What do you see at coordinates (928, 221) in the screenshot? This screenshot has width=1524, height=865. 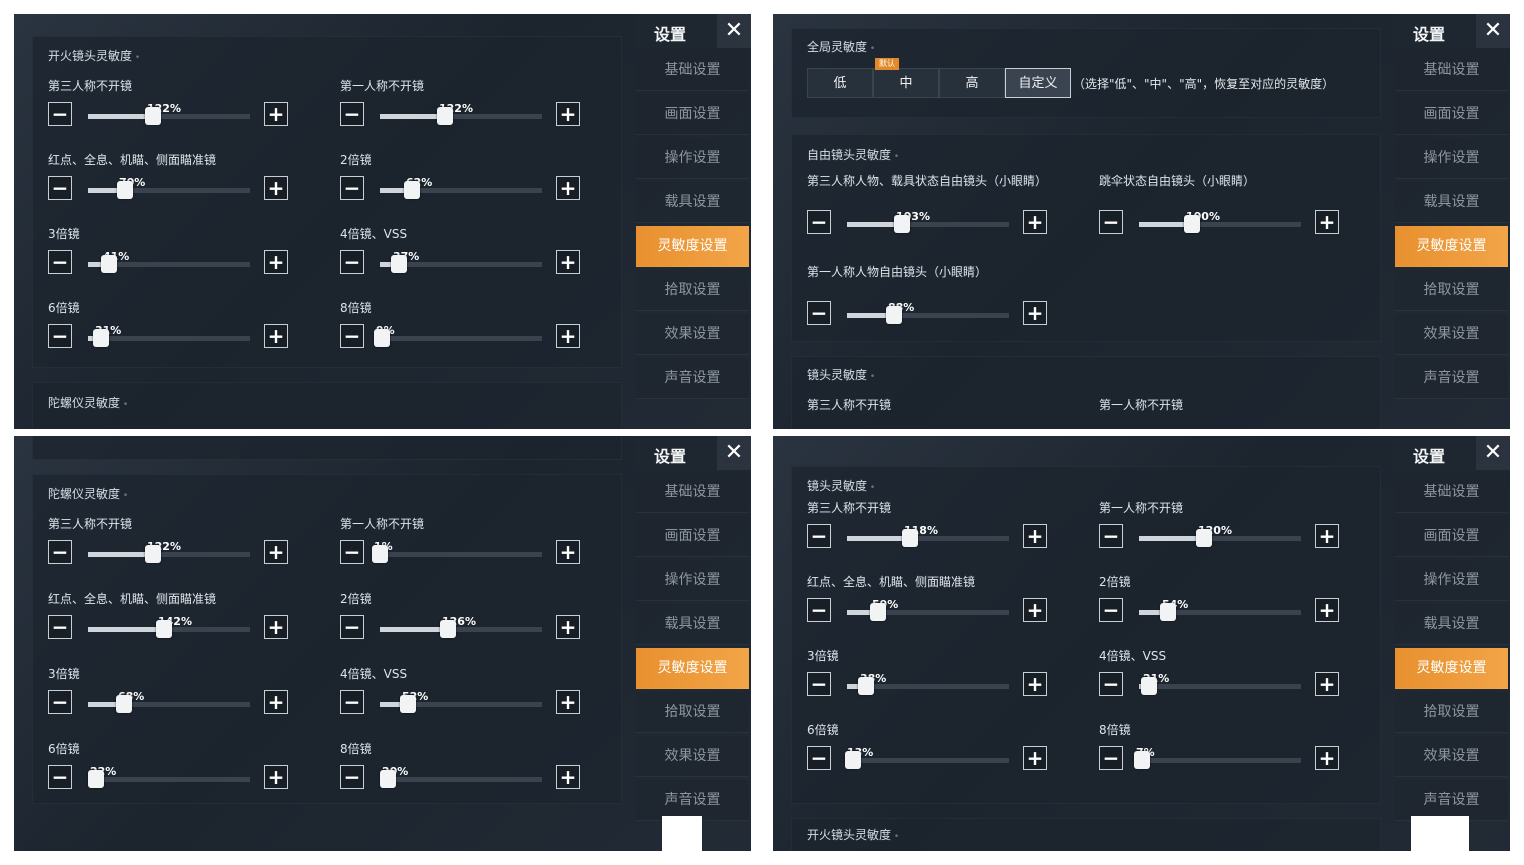 I see `slider-track: 103%` at bounding box center [928, 221].